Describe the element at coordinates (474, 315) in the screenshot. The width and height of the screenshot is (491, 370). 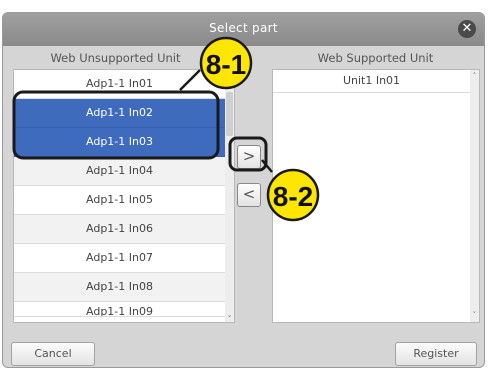
I see `scroll-down-icon: ˅` at that location.